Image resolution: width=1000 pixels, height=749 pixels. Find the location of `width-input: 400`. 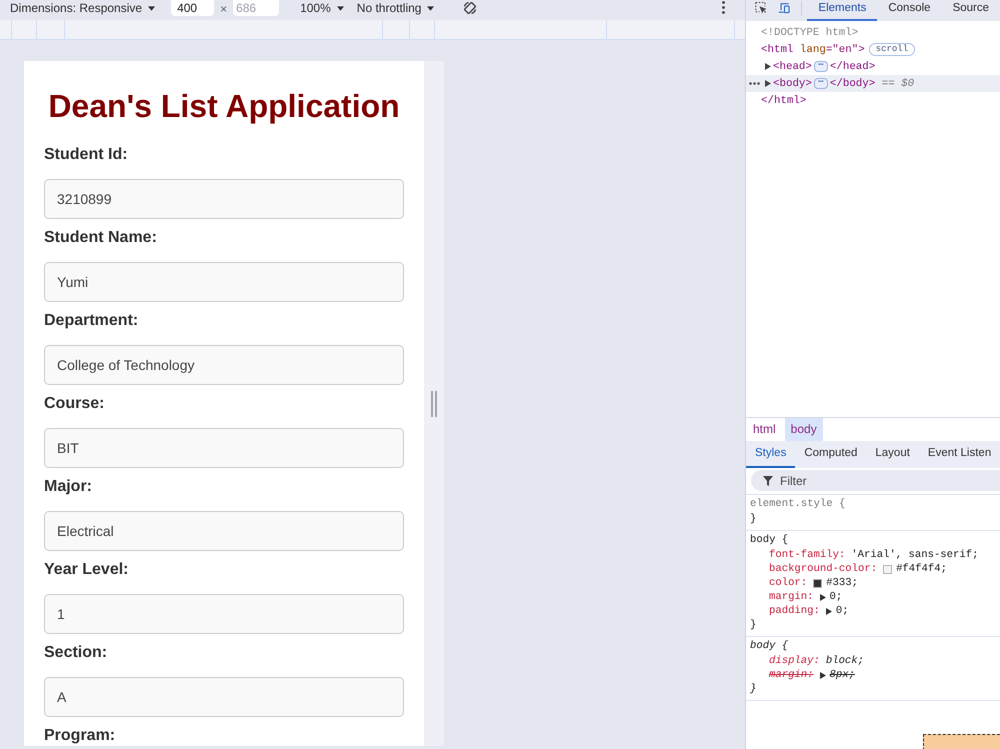

width-input: 400 is located at coordinates (192, 8).